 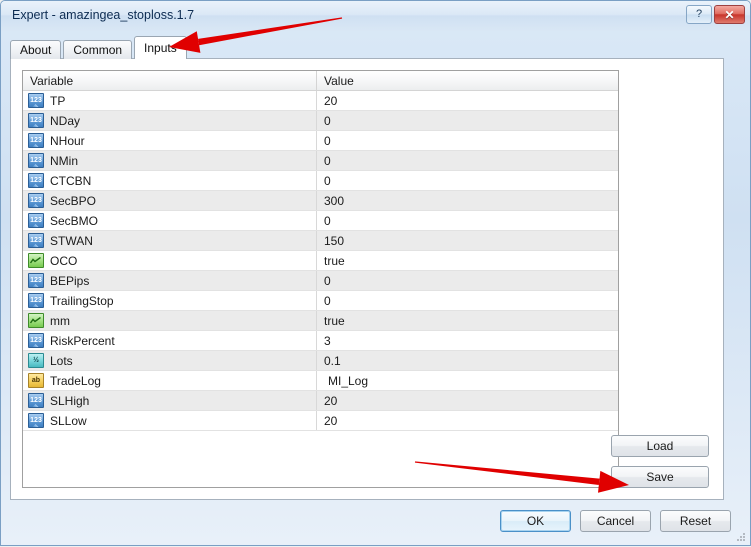 I want to click on window-title: Expert - amazingea_stoploss.1.7, so click(x=103, y=15).